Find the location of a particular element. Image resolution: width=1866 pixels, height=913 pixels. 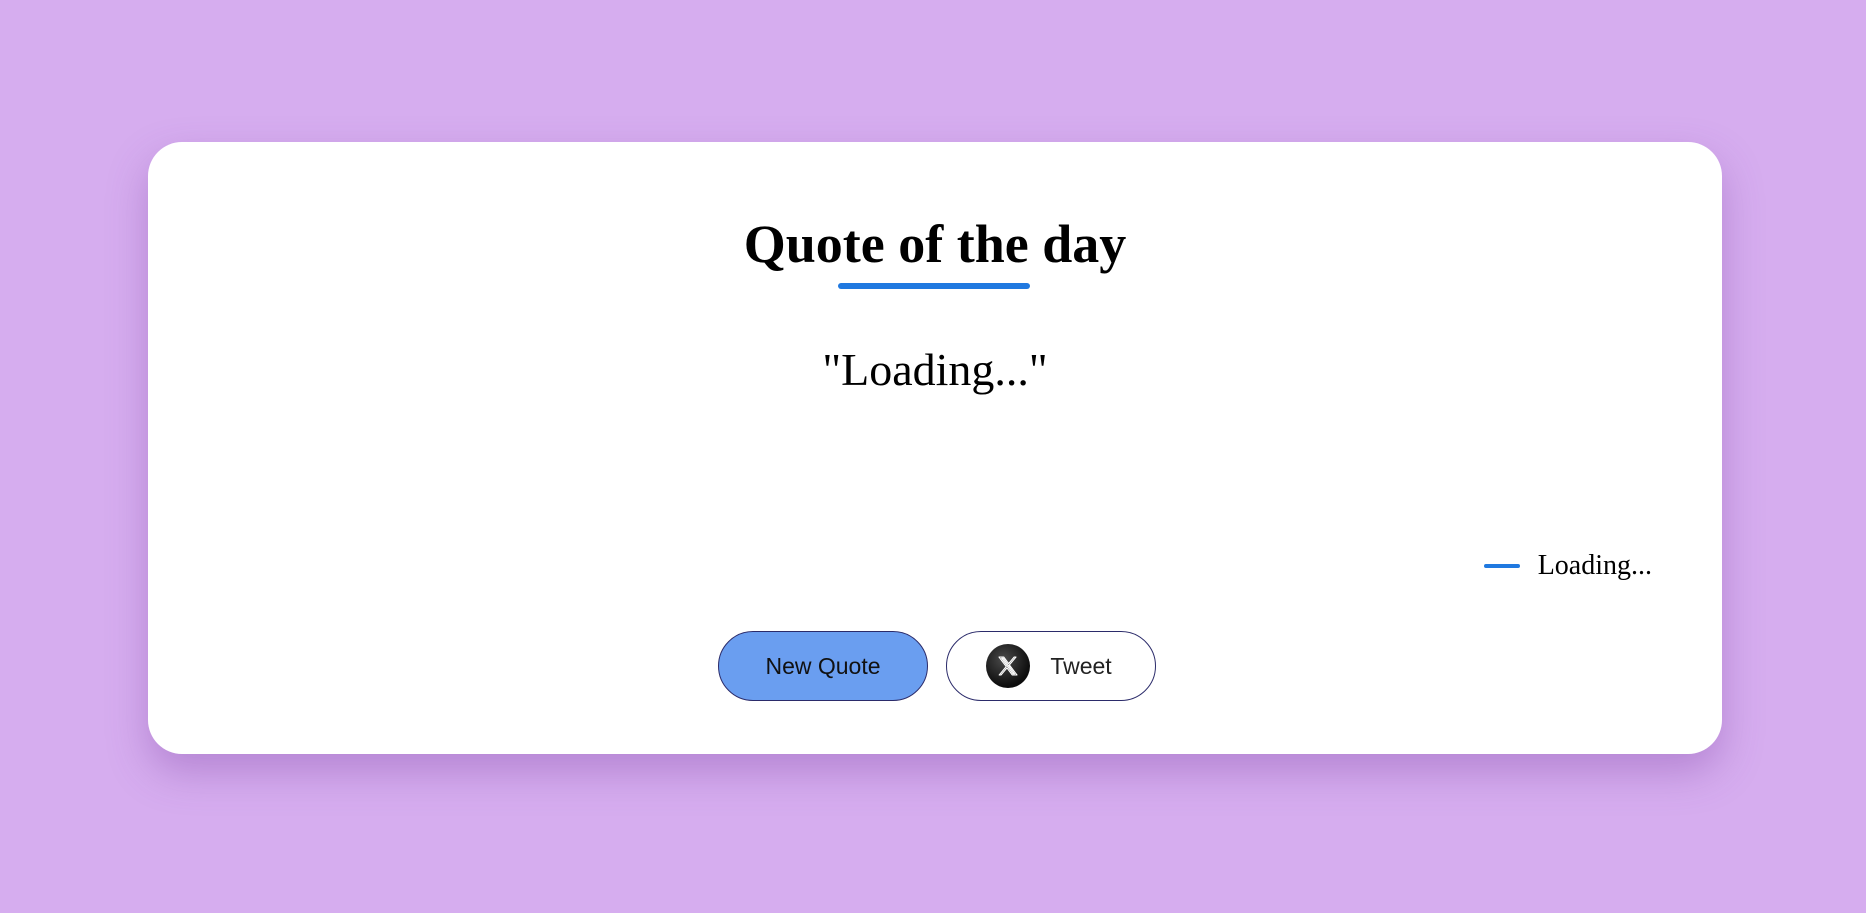

tweet-button: Tweet is located at coordinates (1051, 666).